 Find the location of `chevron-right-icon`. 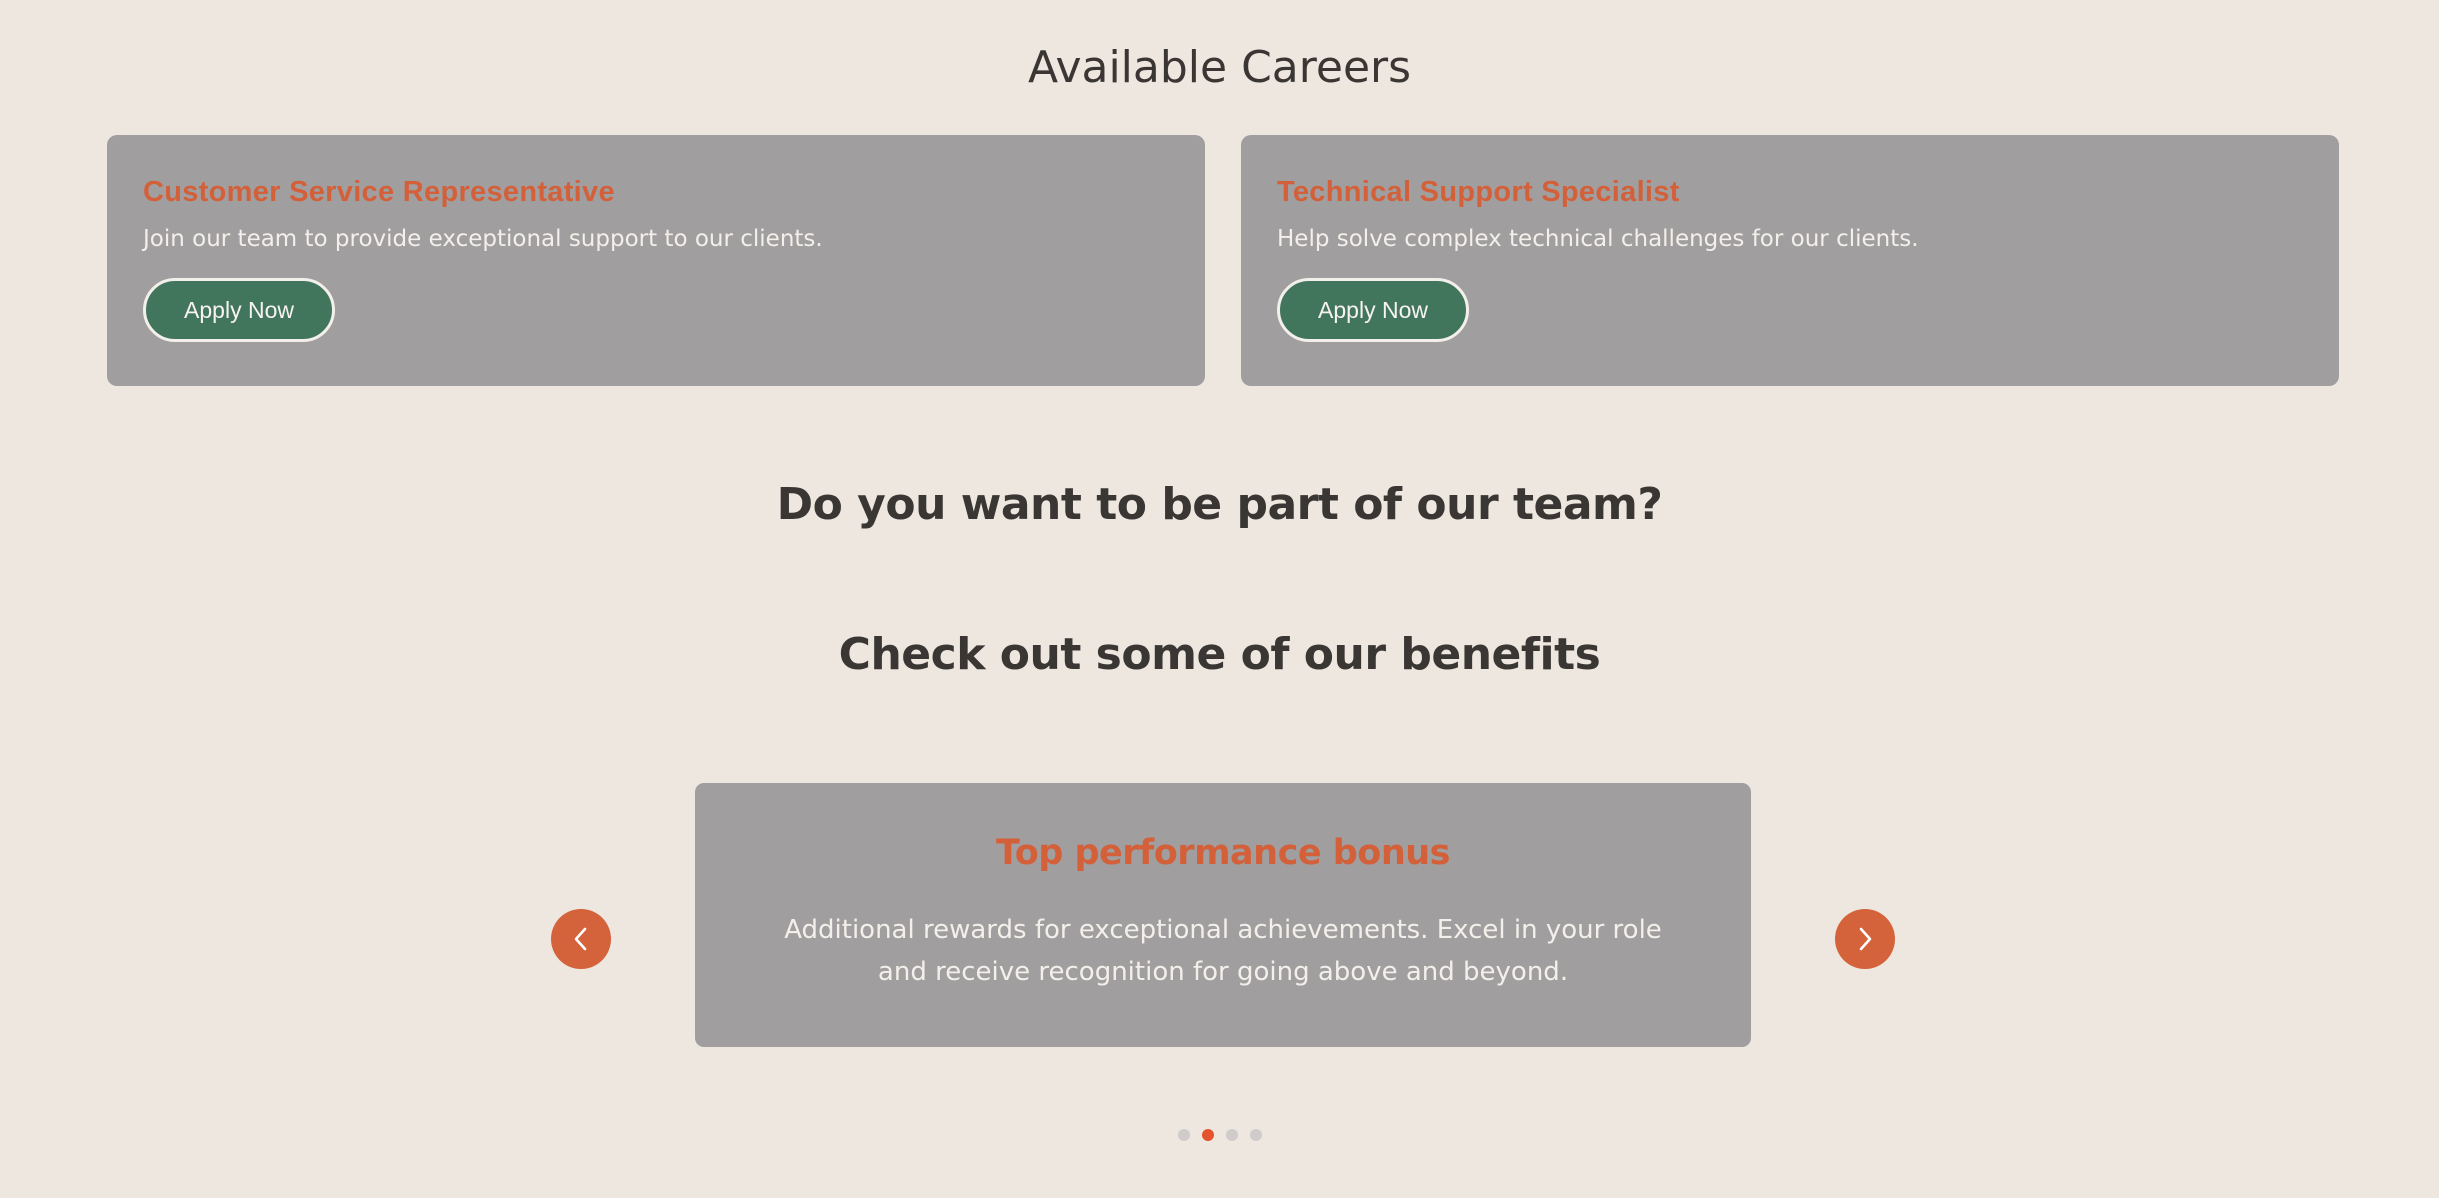

chevron-right-icon is located at coordinates (1865, 939).